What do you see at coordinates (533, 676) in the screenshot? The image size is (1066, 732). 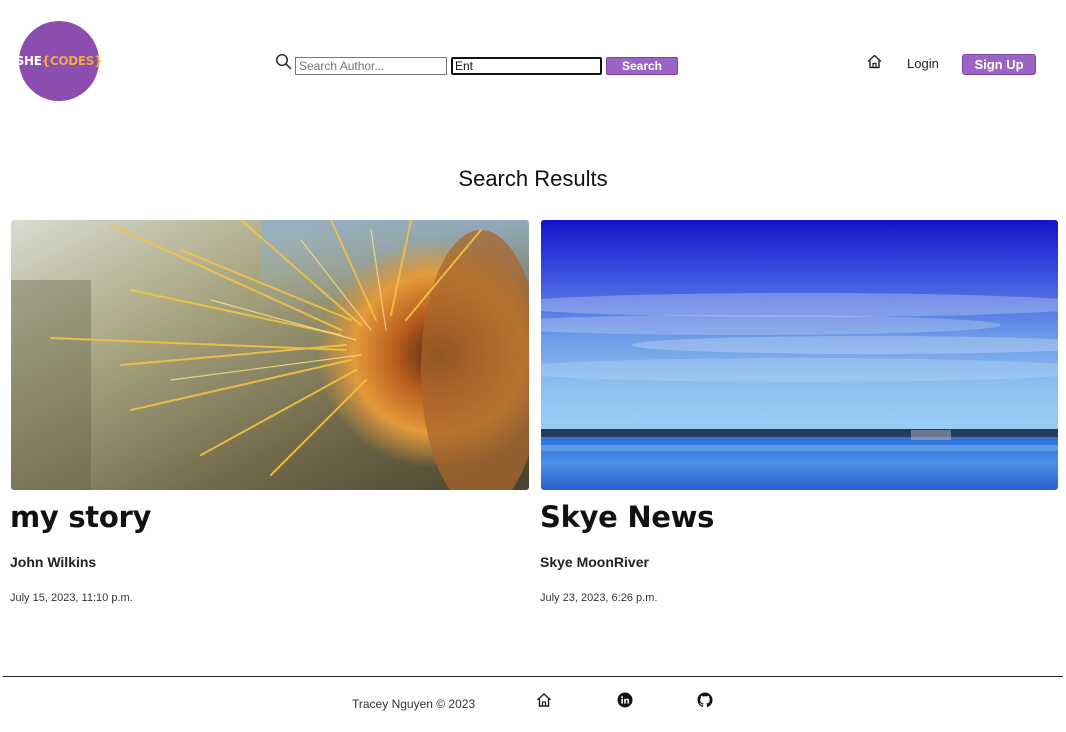 I see `footer-divider` at bounding box center [533, 676].